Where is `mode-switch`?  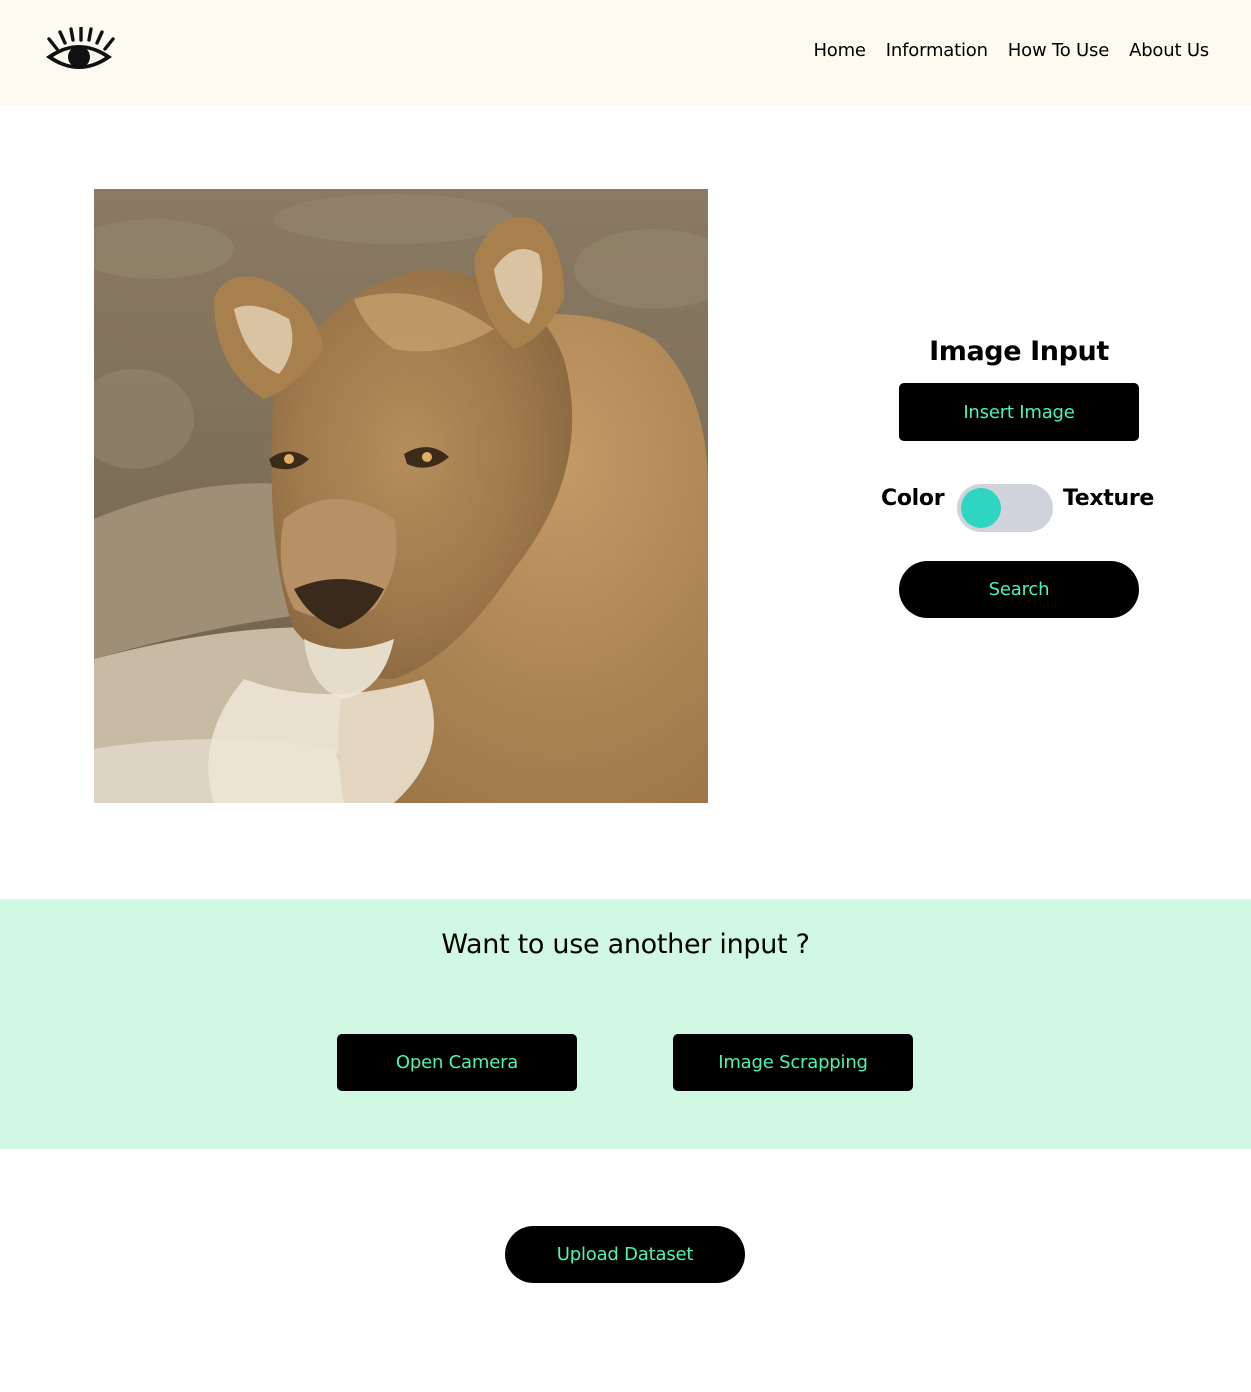 mode-switch is located at coordinates (1005, 508).